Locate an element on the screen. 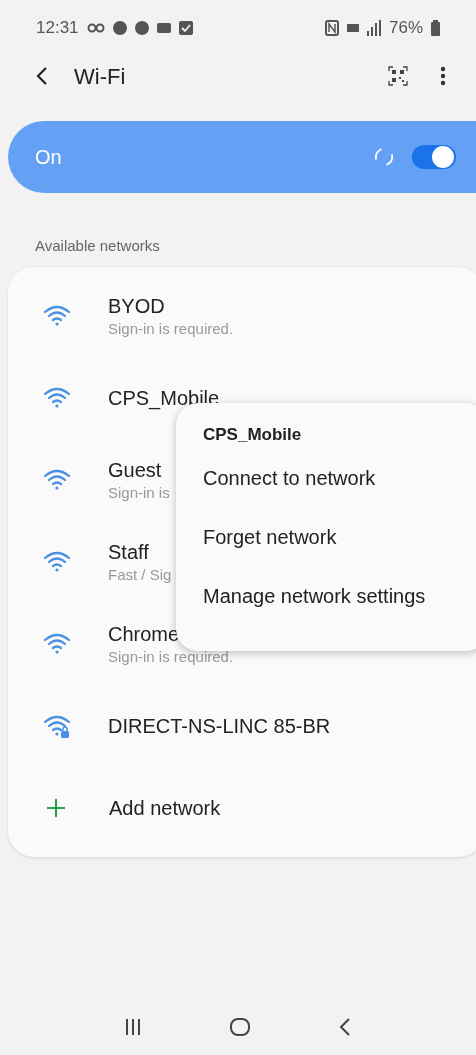  clock: 12:31 is located at coordinates (57, 28).